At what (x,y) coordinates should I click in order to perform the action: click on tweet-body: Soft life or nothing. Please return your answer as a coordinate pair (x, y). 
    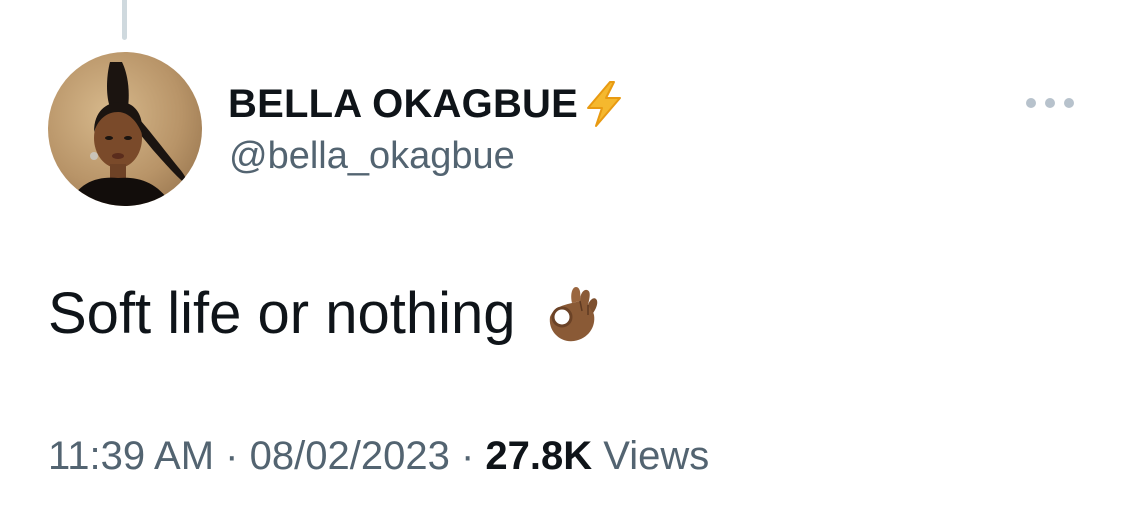
    Looking at the image, I should click on (326, 313).